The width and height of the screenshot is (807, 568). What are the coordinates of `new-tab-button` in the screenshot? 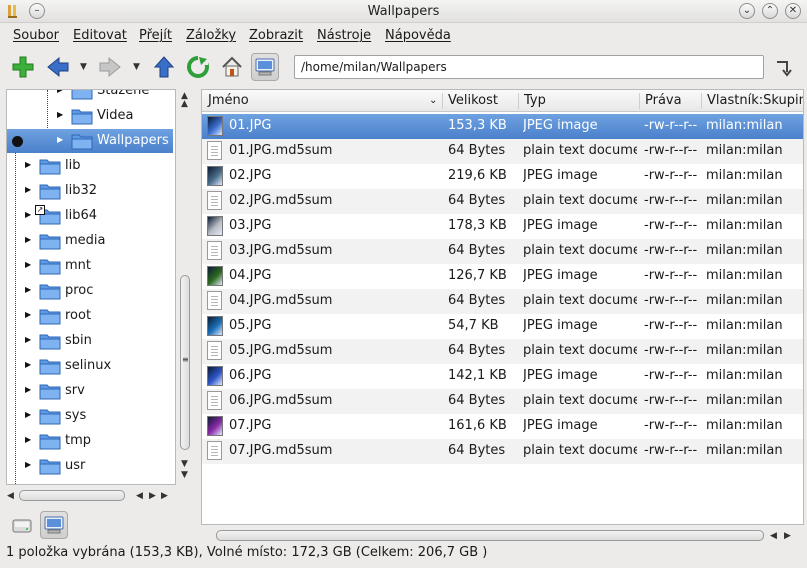 It's located at (23, 67).